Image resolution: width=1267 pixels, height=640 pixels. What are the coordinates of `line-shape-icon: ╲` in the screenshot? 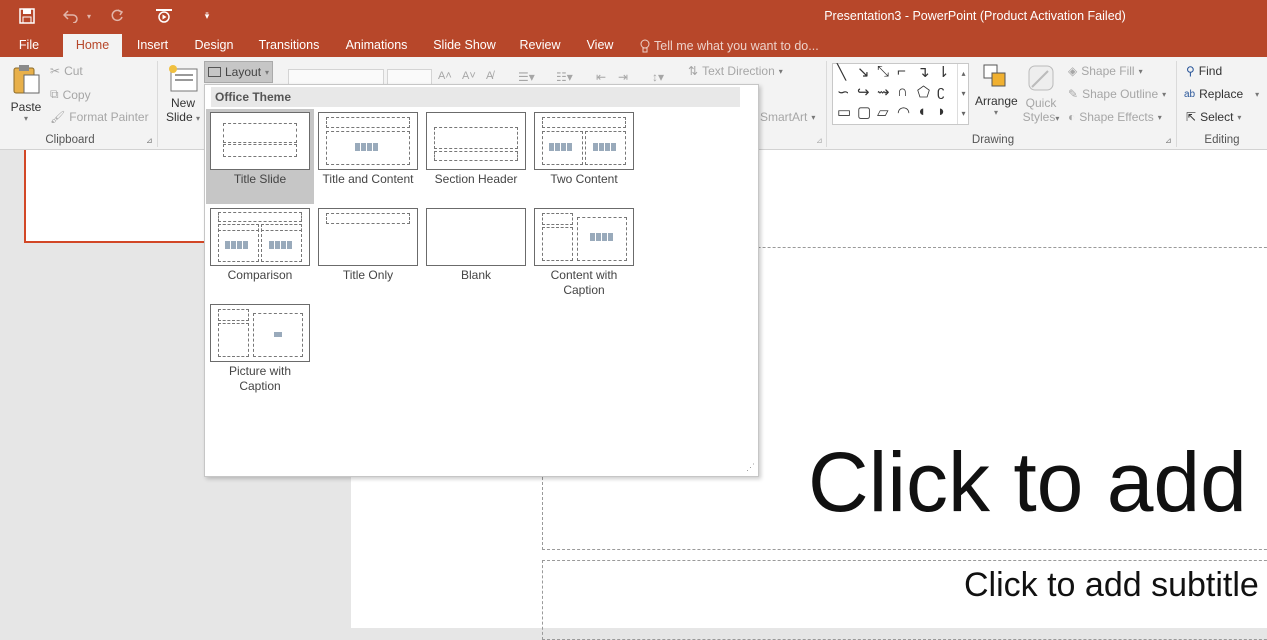 It's located at (841, 72).